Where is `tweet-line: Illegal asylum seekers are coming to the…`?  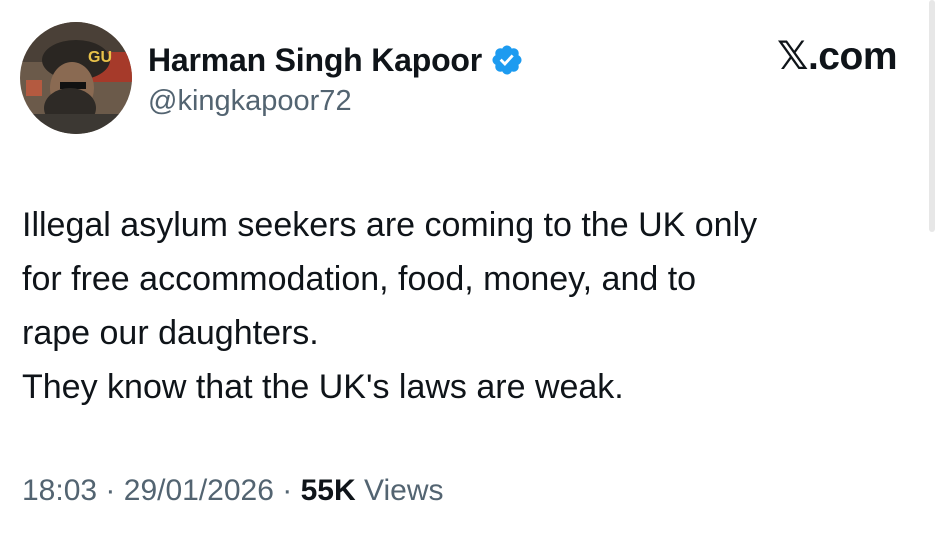 tweet-line: Illegal asylum seekers are coming to the… is located at coordinates (390, 225).